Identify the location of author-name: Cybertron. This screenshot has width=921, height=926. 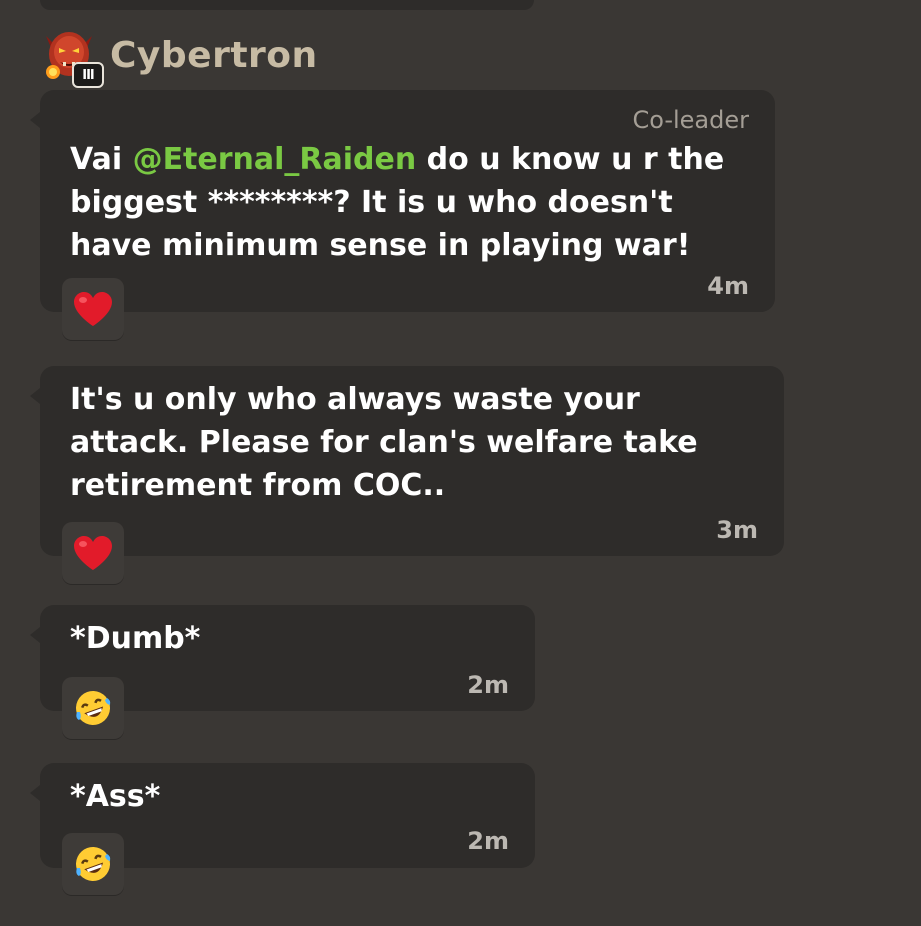
(214, 55).